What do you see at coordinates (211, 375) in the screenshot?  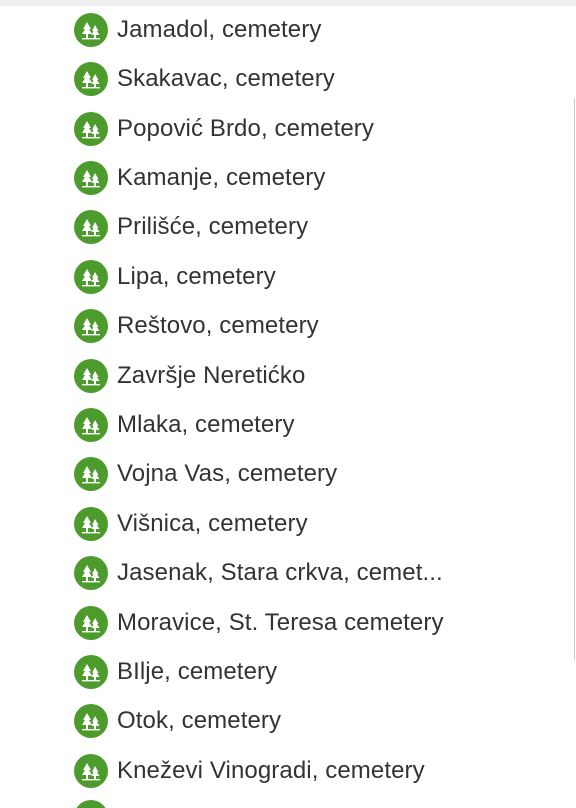 I see `cemetery-name: Završje Neretićko` at bounding box center [211, 375].